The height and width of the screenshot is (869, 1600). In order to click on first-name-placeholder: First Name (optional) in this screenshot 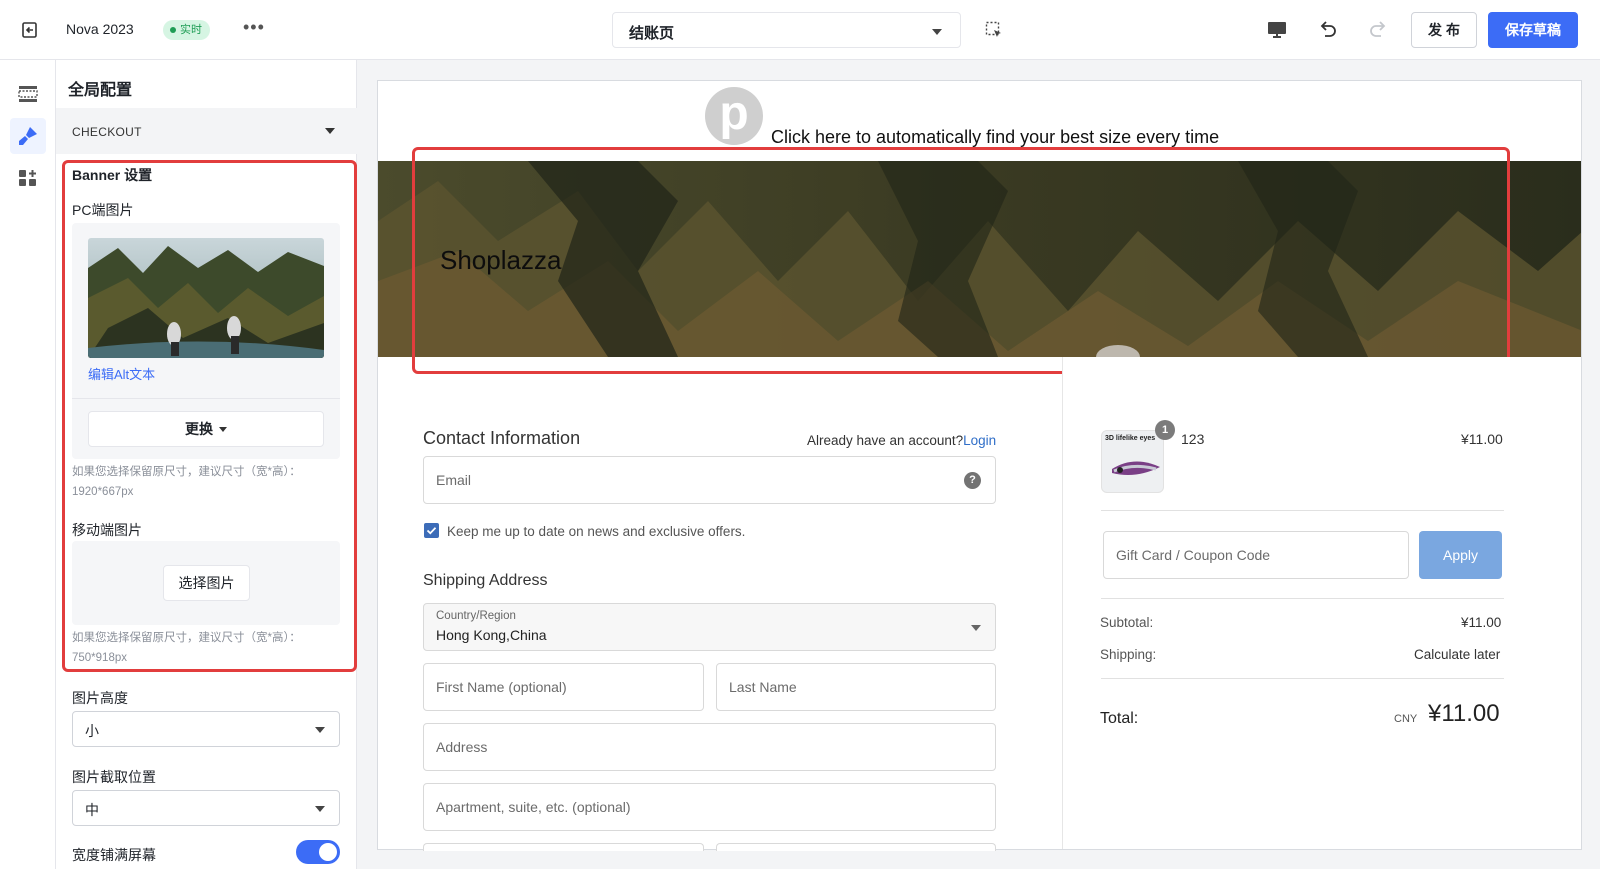, I will do `click(501, 687)`.